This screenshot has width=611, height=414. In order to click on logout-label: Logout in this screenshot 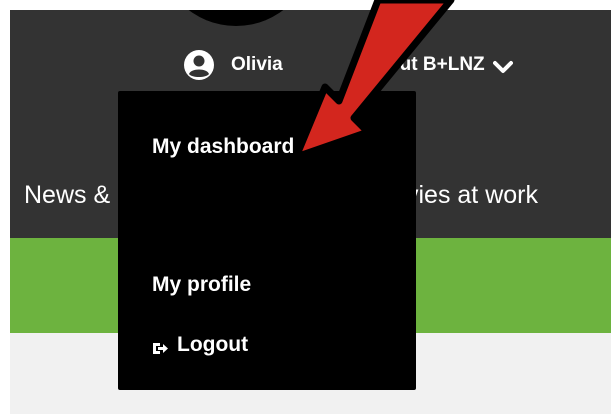, I will do `click(213, 344)`.